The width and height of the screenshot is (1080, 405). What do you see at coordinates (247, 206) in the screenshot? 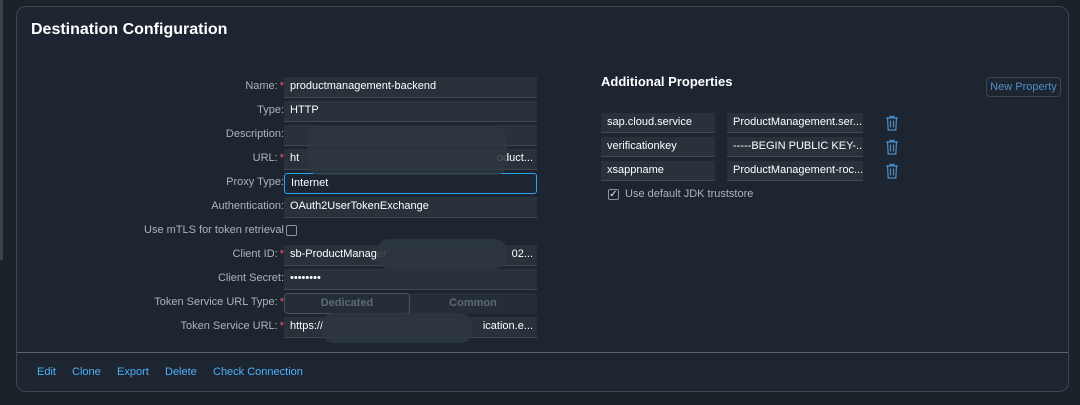
I see `authentication-label: Authentication:` at bounding box center [247, 206].